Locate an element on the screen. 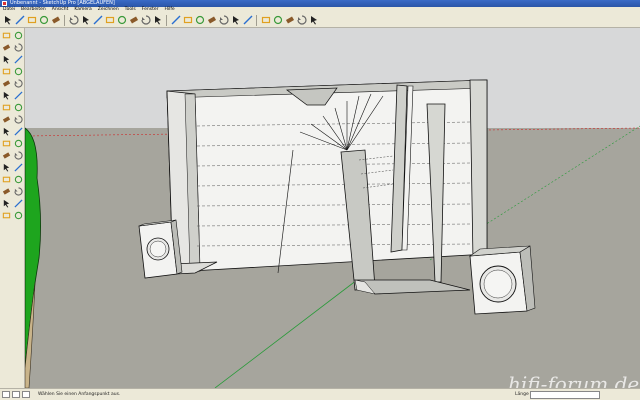 Image resolution: width=640 pixels, height=400 pixels. window-title: Unbenannt - SketchUp Pro [ABGELAUFEN] is located at coordinates (62, 3).